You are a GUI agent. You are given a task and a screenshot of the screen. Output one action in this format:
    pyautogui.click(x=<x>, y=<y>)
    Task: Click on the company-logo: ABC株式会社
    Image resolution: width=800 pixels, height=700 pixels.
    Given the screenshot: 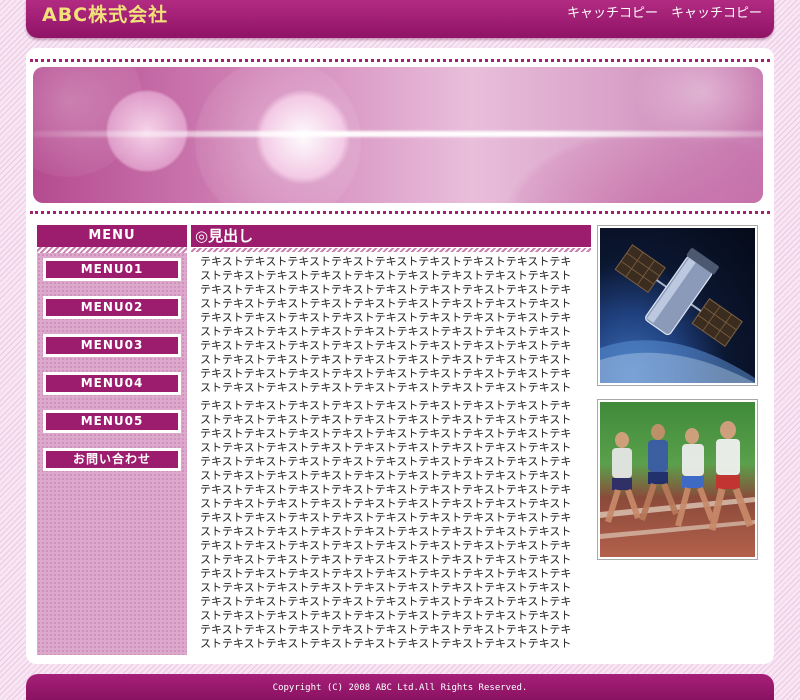 What is the action you would take?
    pyautogui.click(x=105, y=15)
    